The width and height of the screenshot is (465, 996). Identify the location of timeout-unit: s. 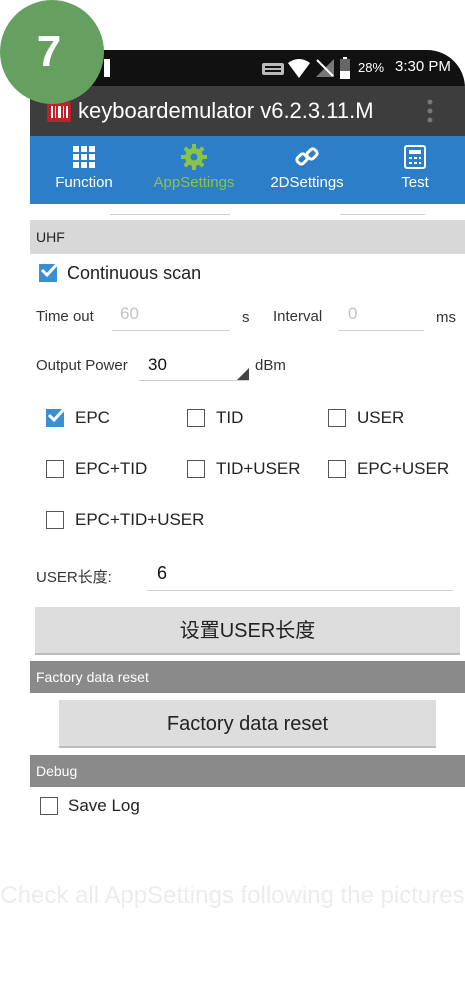
(246, 317).